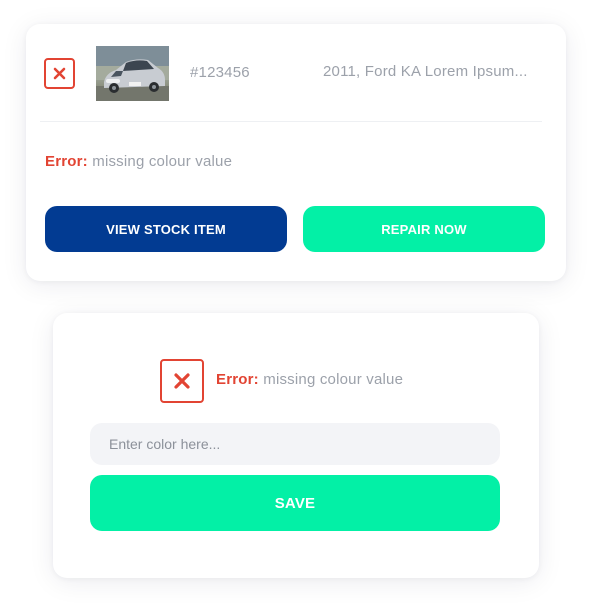 This screenshot has height=611, width=597. I want to click on save-button: SAVE, so click(295, 503).